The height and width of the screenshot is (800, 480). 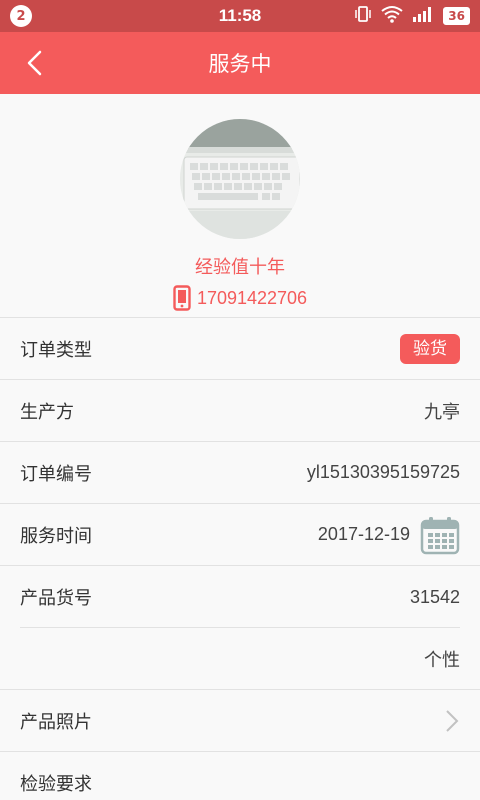 What do you see at coordinates (252, 297) in the screenshot?
I see `phone-number: 17091422706` at bounding box center [252, 297].